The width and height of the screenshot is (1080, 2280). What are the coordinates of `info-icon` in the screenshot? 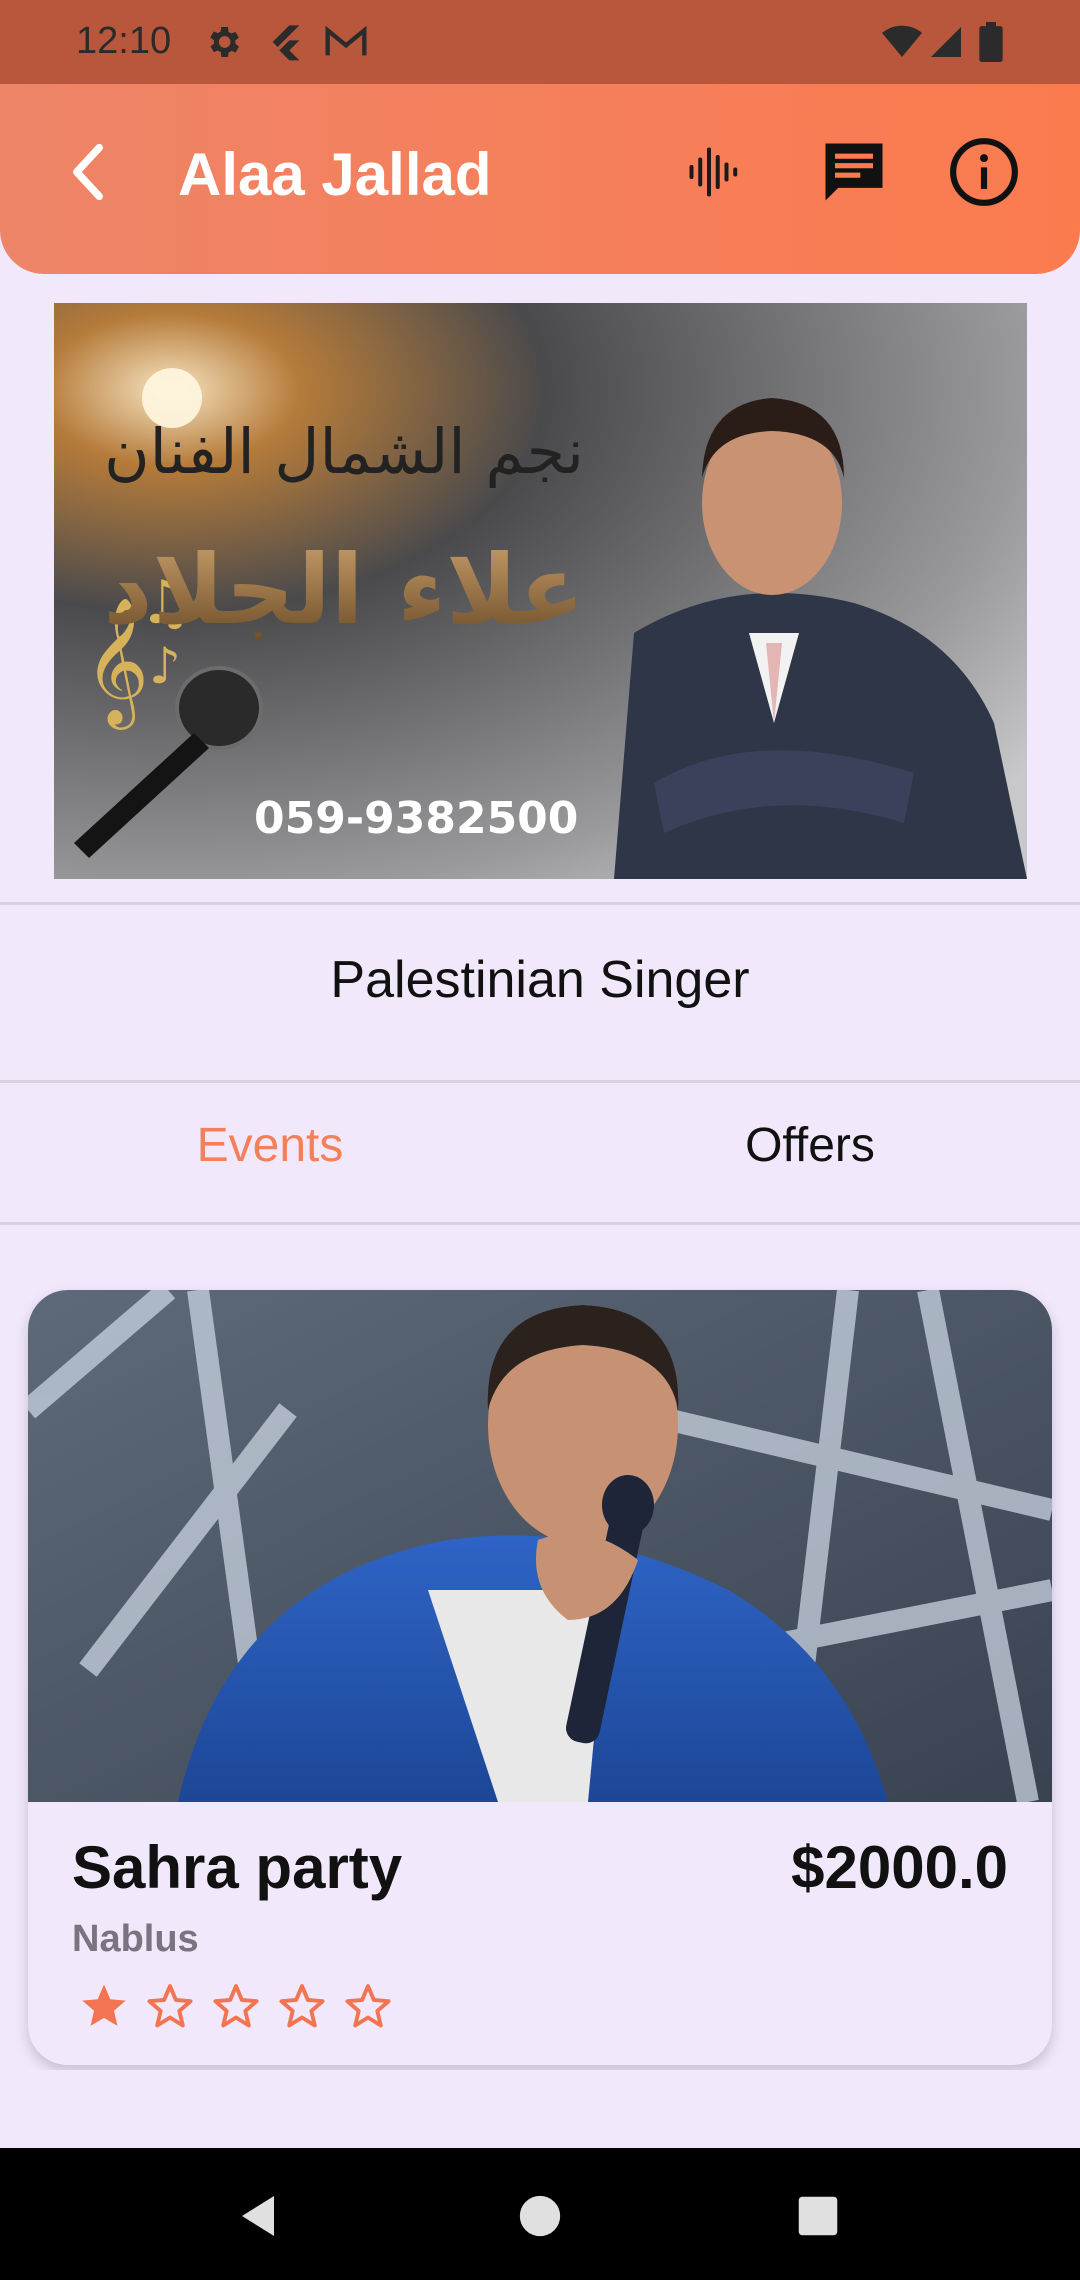 It's located at (984, 174).